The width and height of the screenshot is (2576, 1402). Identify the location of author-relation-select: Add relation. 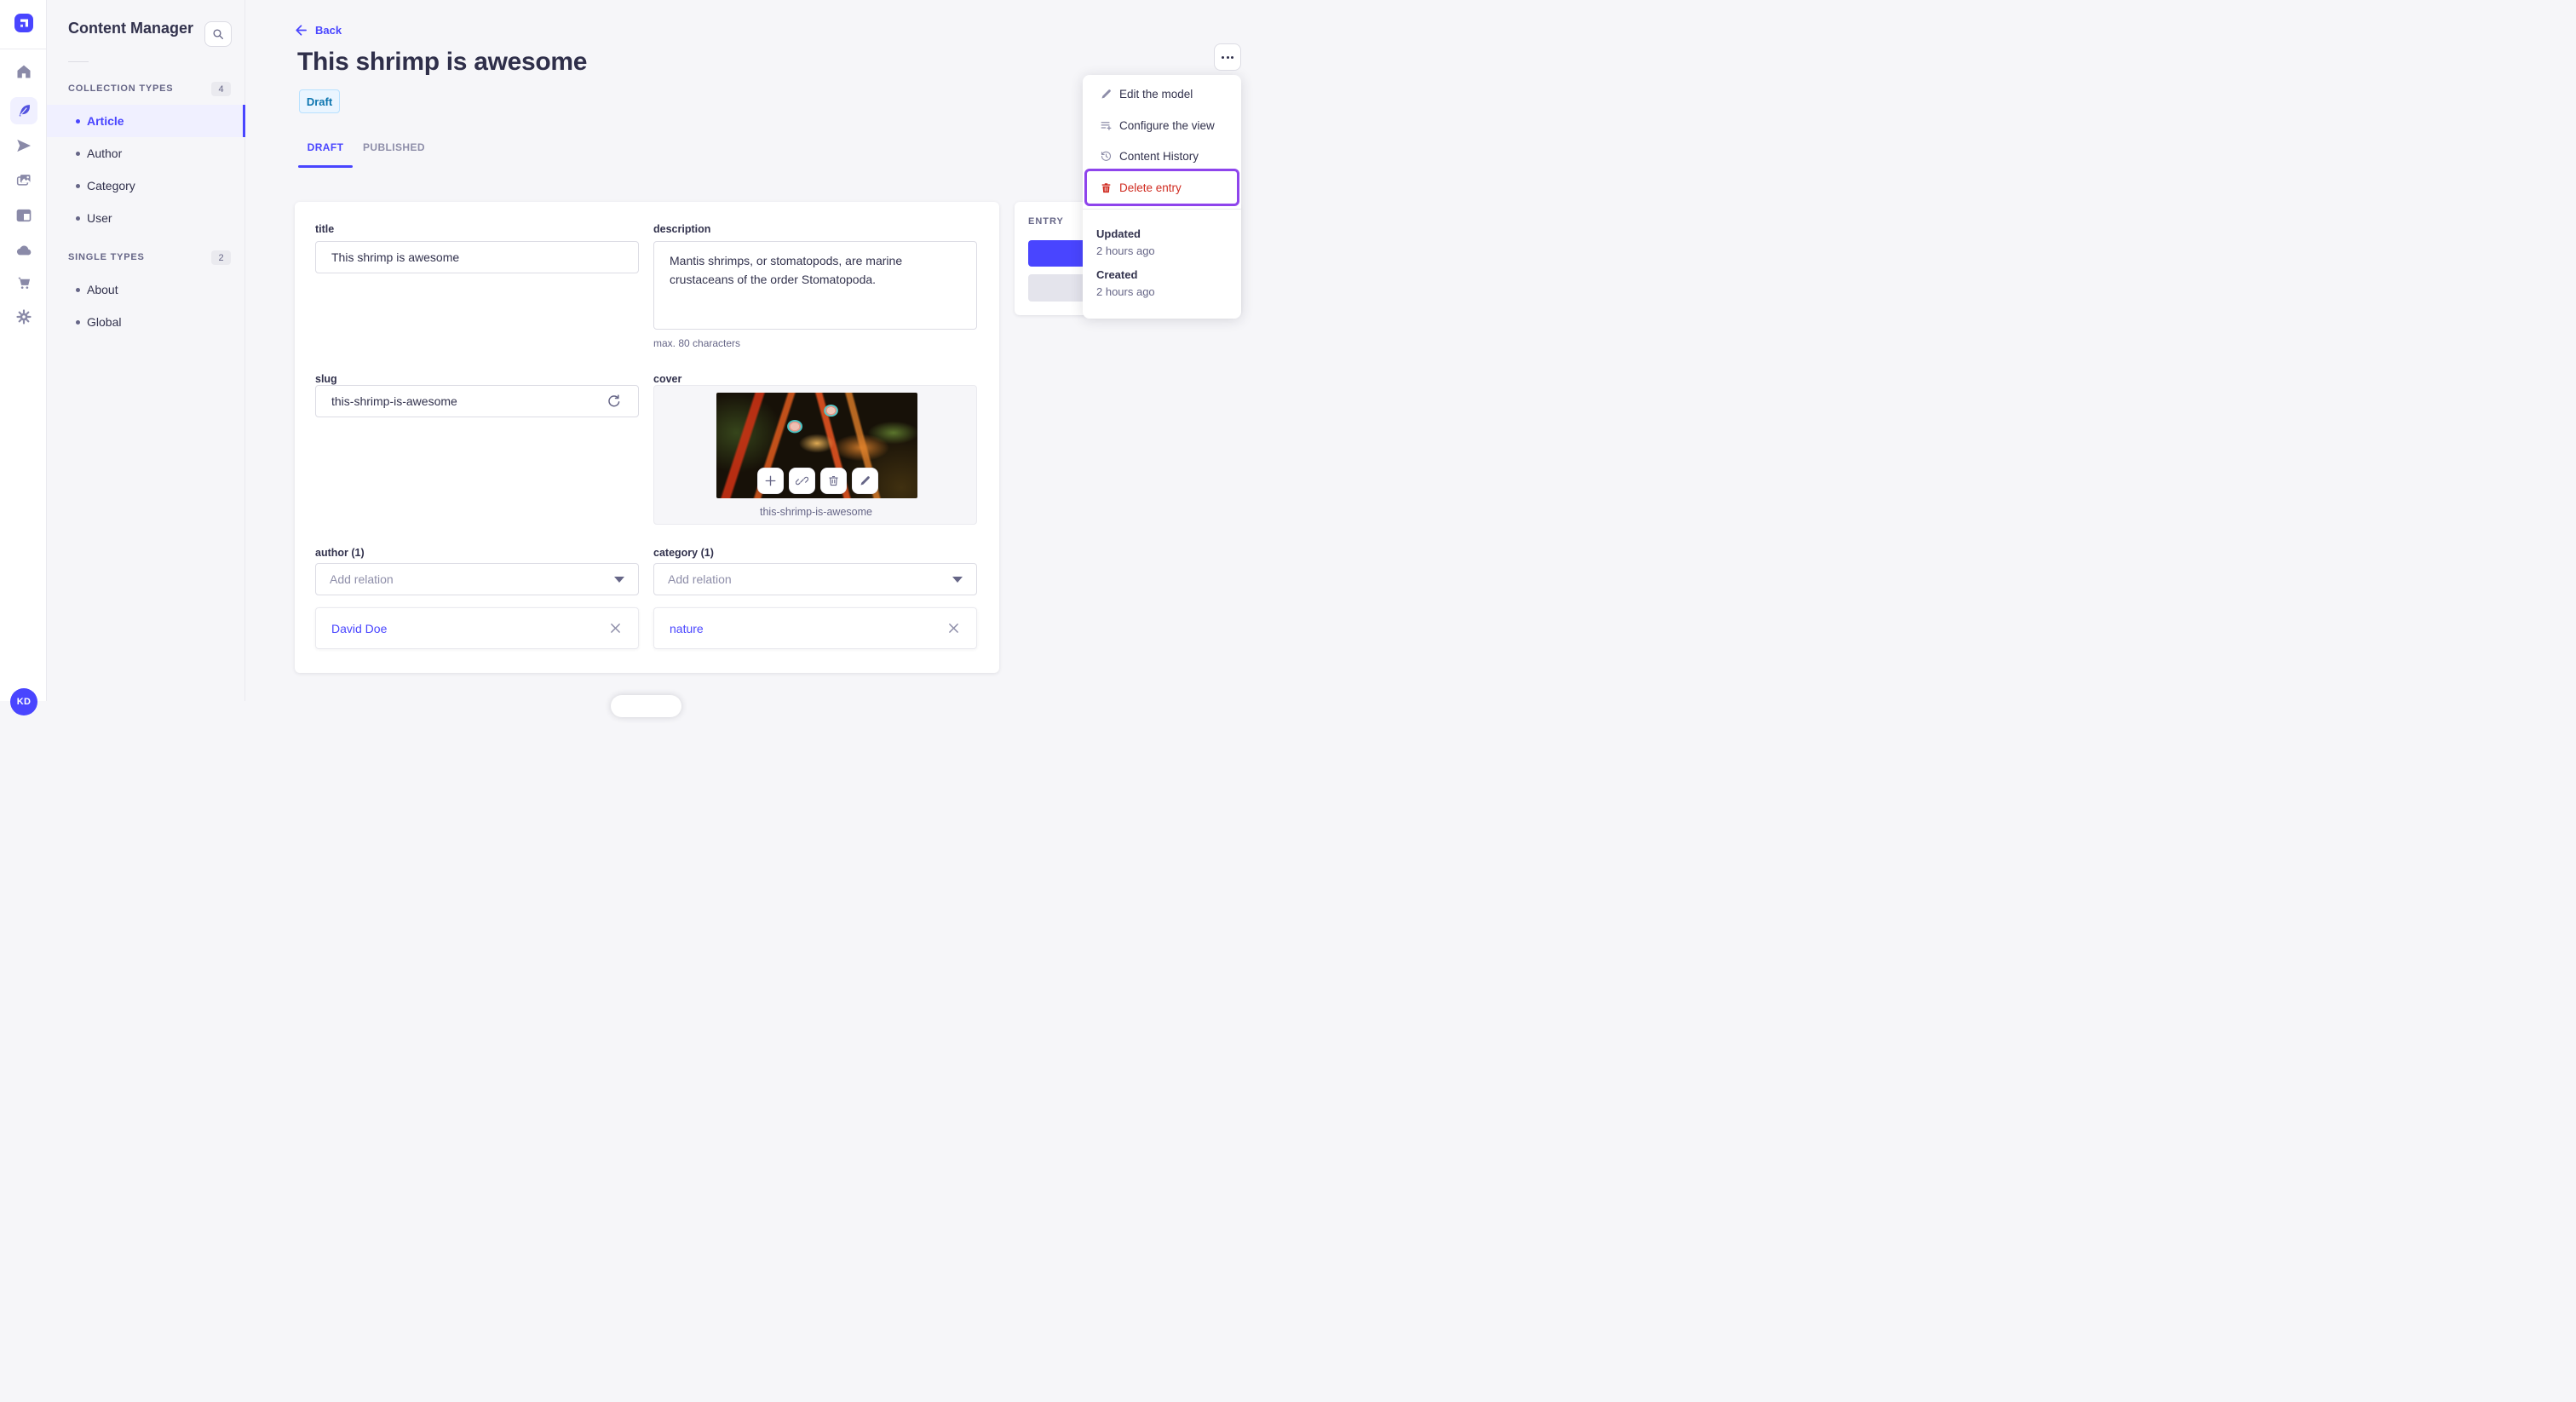
(477, 579).